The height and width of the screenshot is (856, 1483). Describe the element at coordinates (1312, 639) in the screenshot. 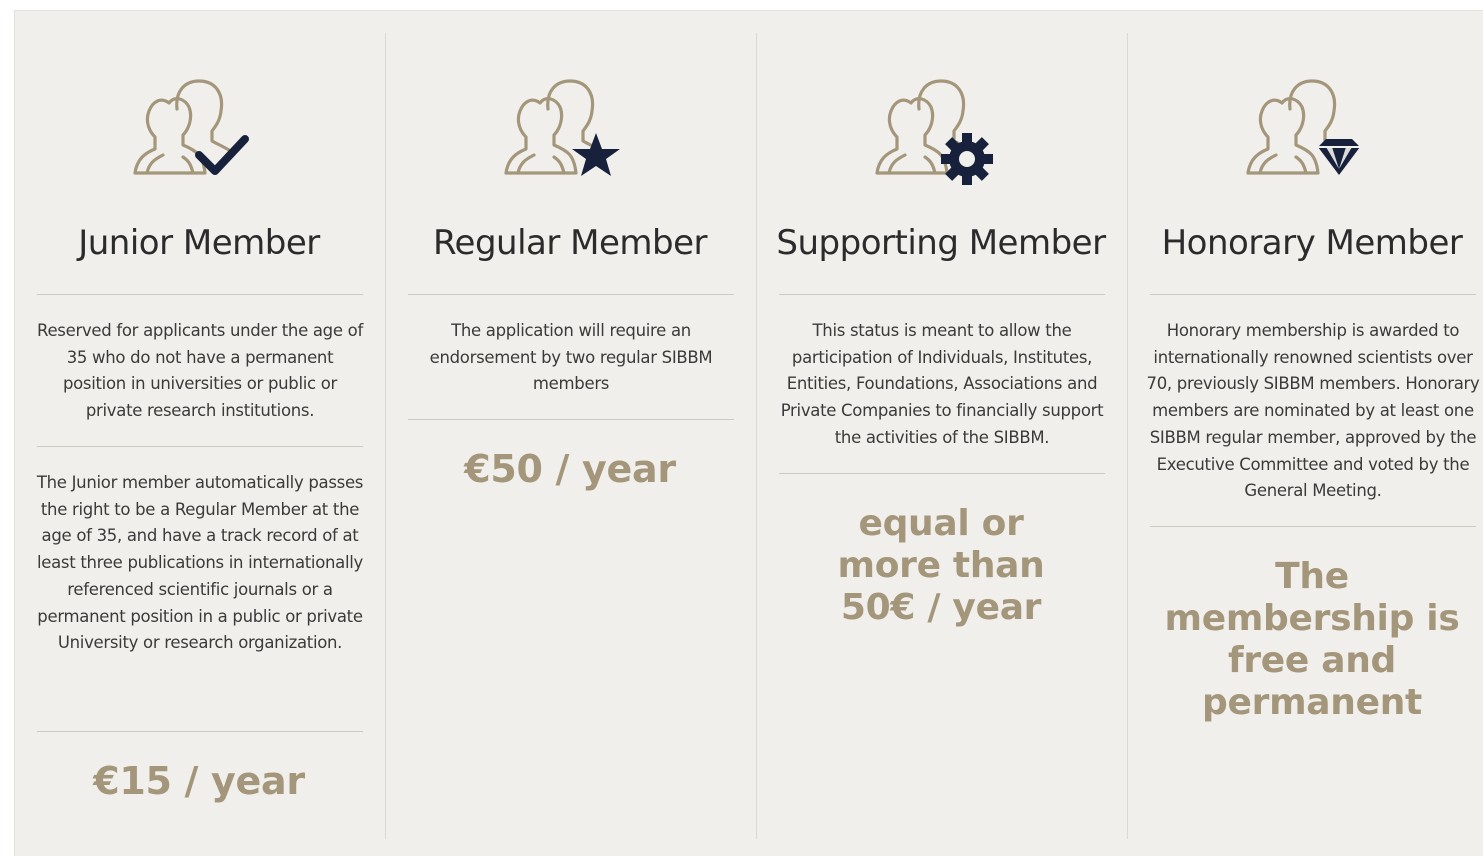

I see `card-price: The membership is free and permanent` at that location.